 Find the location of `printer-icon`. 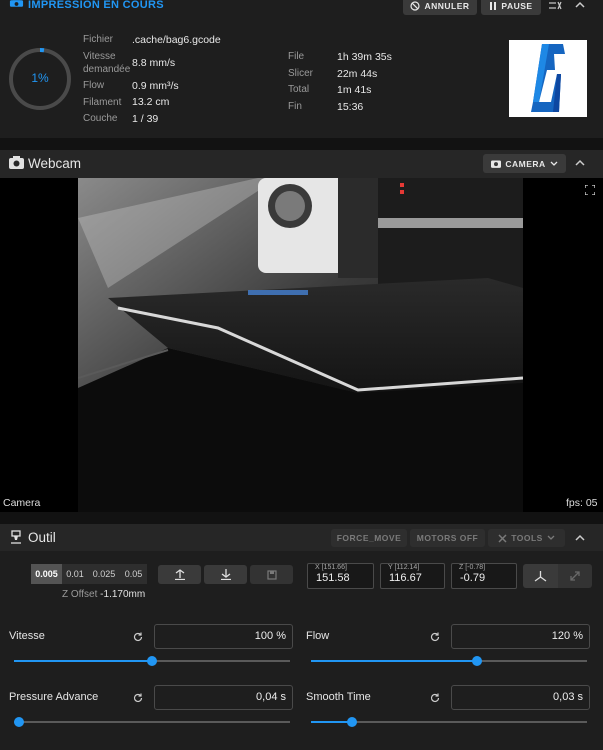

printer-icon is located at coordinates (16, 3).